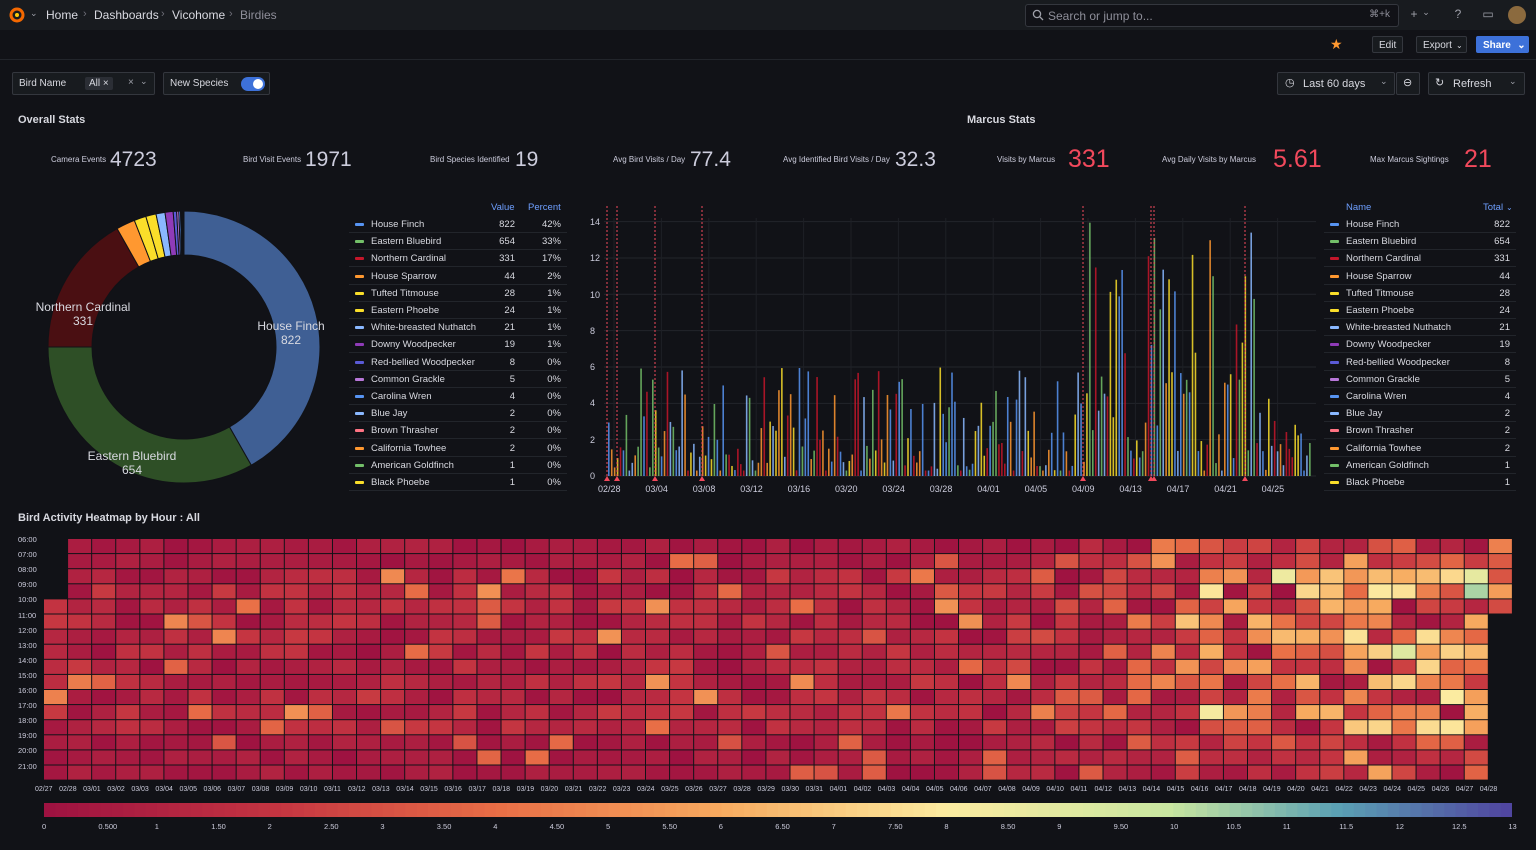 This screenshot has height=850, width=1536. I want to click on avatar, so click(1517, 15).